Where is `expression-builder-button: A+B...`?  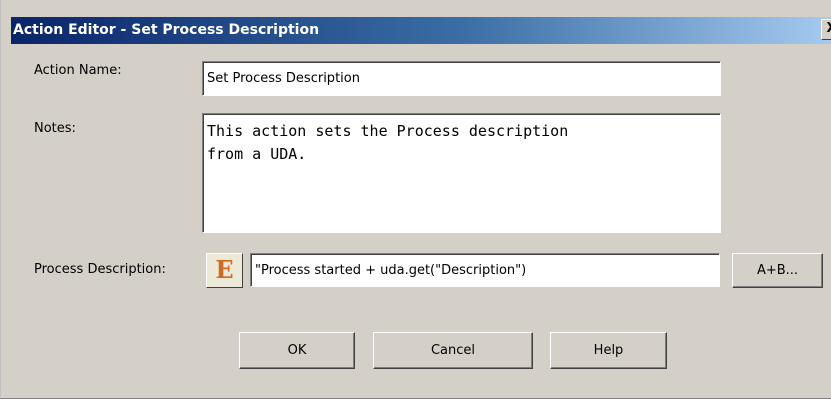 expression-builder-button: A+B... is located at coordinates (777, 270).